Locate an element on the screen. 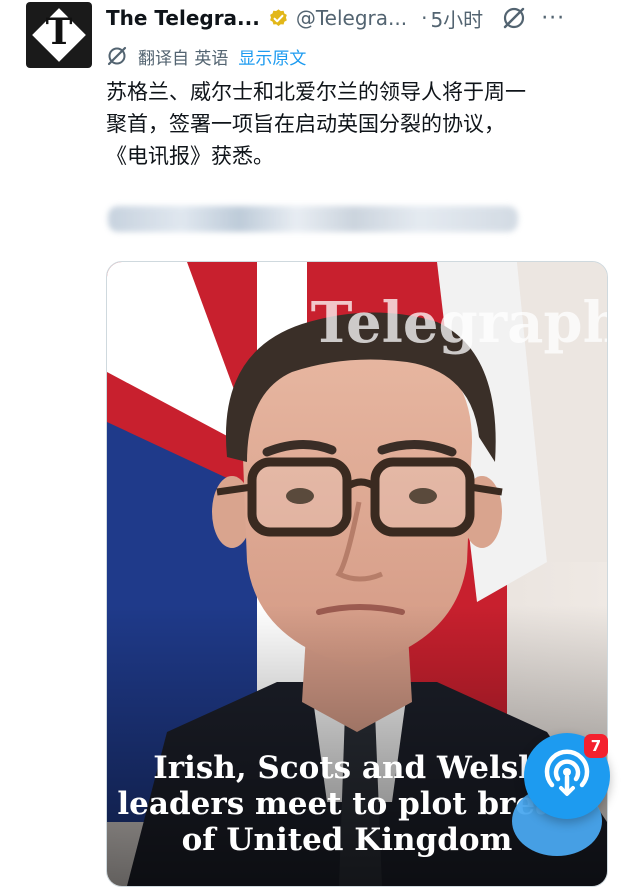 Image resolution: width=621 pixels, height=895 pixels. media-headline-line: leaders meet to plot break is located at coordinates (347, 804).